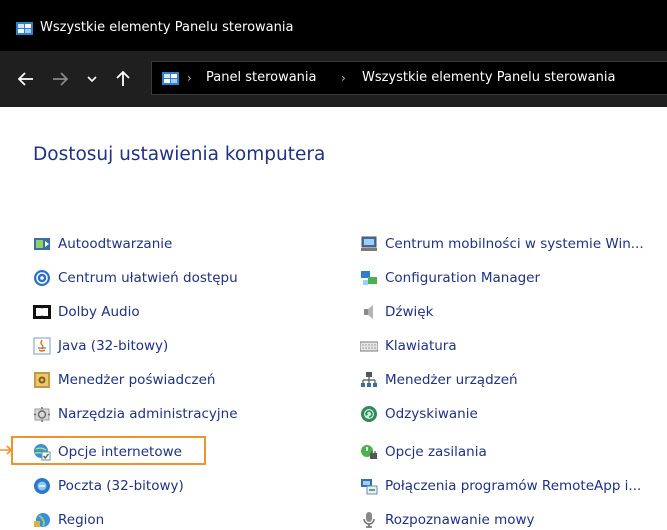 The image size is (667, 530). What do you see at coordinates (148, 277) in the screenshot?
I see `item-label: Centrum ułatwień dostępu` at bounding box center [148, 277].